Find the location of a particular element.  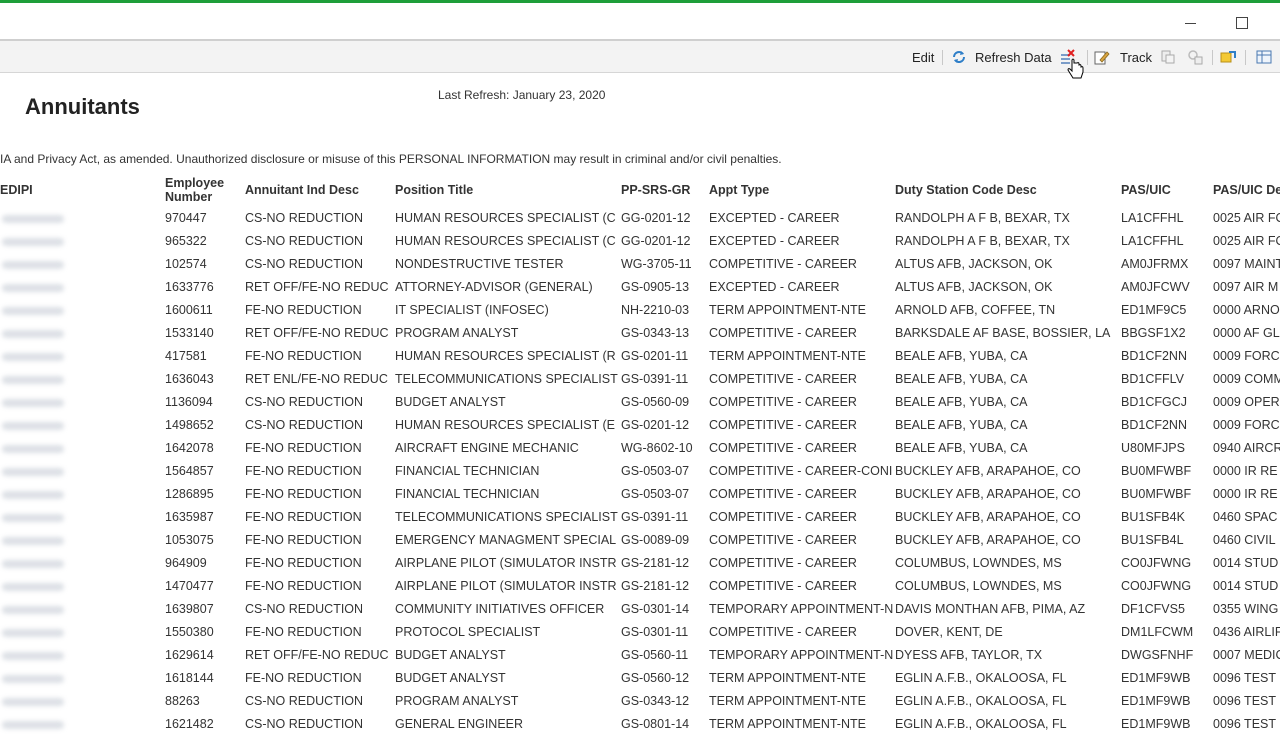

table-cell-duty: BARKSDALE AF BASE, BOSSIER, LA is located at coordinates (1003, 333).